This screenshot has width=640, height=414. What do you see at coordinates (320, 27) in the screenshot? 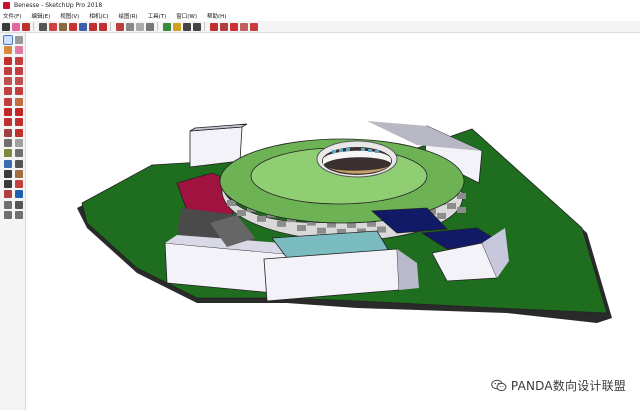
I see `main-toolbar` at bounding box center [320, 27].